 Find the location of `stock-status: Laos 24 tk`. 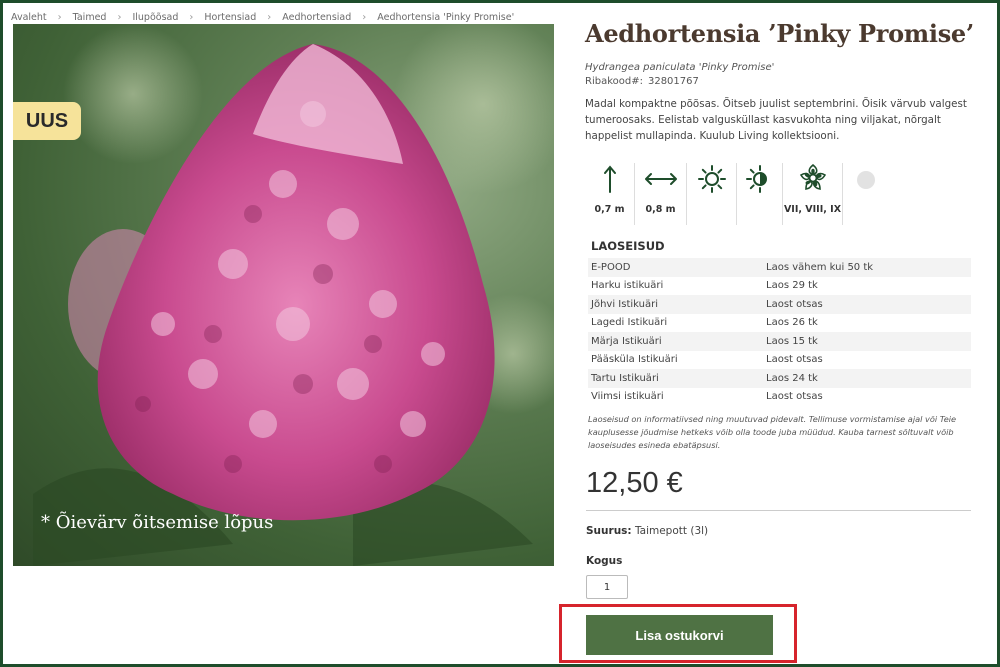

stock-status: Laos 24 tk is located at coordinates (792, 378).